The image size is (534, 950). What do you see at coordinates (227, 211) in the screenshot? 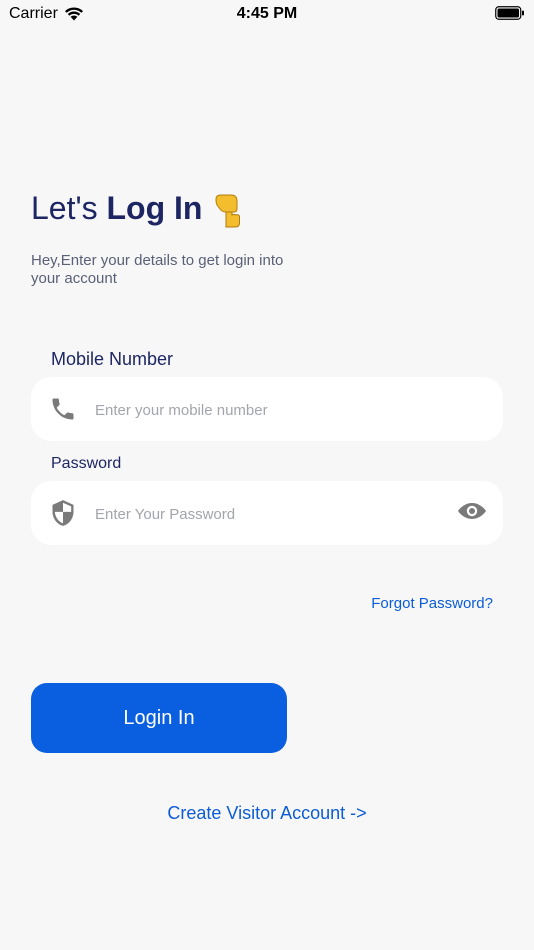
I see `pointing-hand-icon` at bounding box center [227, 211].